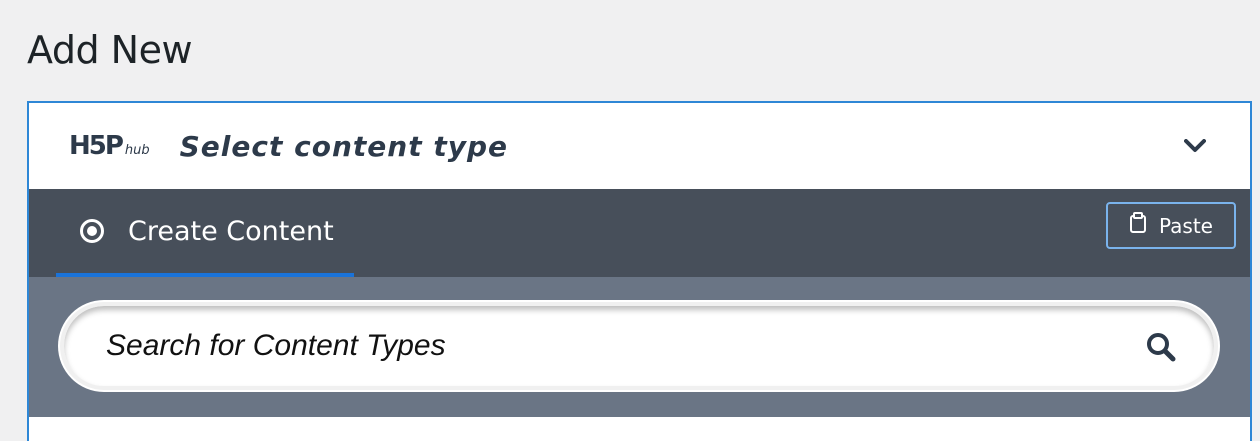 Image resolution: width=1260 pixels, height=441 pixels. I want to click on search-icon, so click(1161, 347).